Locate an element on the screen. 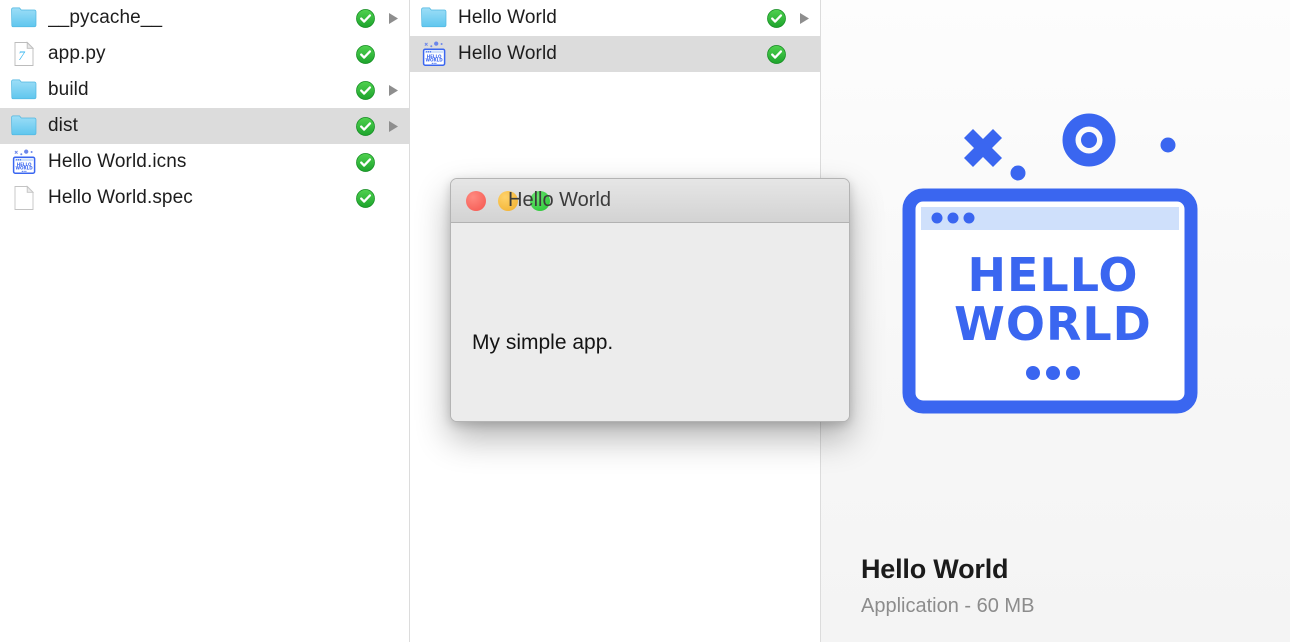 This screenshot has width=1290, height=642. file-row-label: dist is located at coordinates (63, 125).